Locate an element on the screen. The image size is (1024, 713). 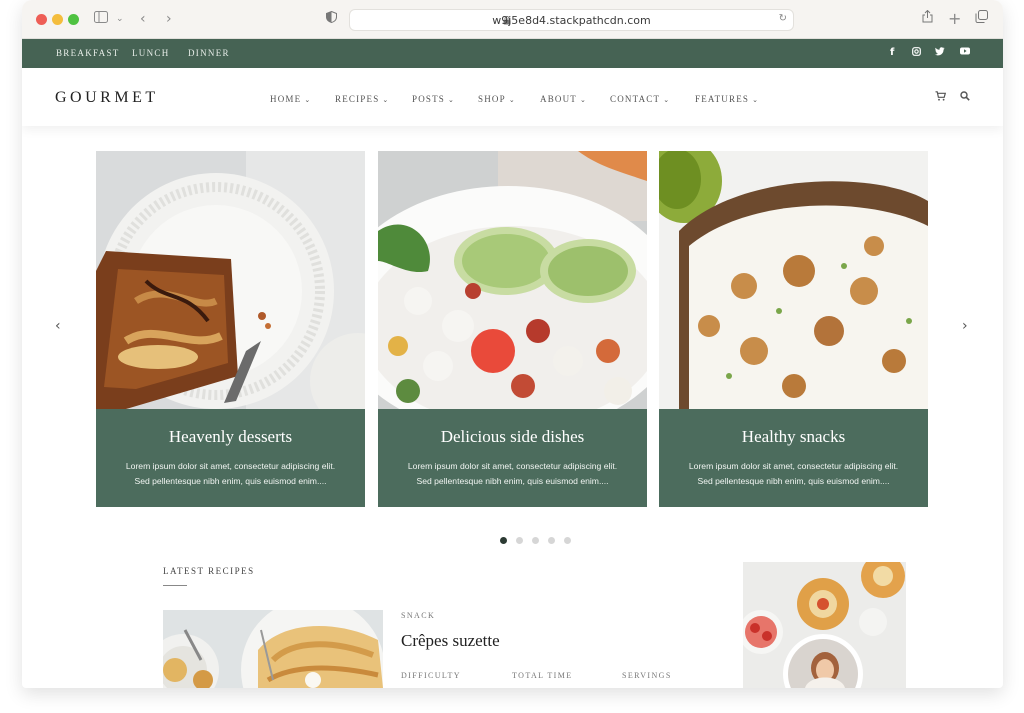
url-text: w9j5e8d4.stackpathcdn.com is located at coordinates (571, 20).